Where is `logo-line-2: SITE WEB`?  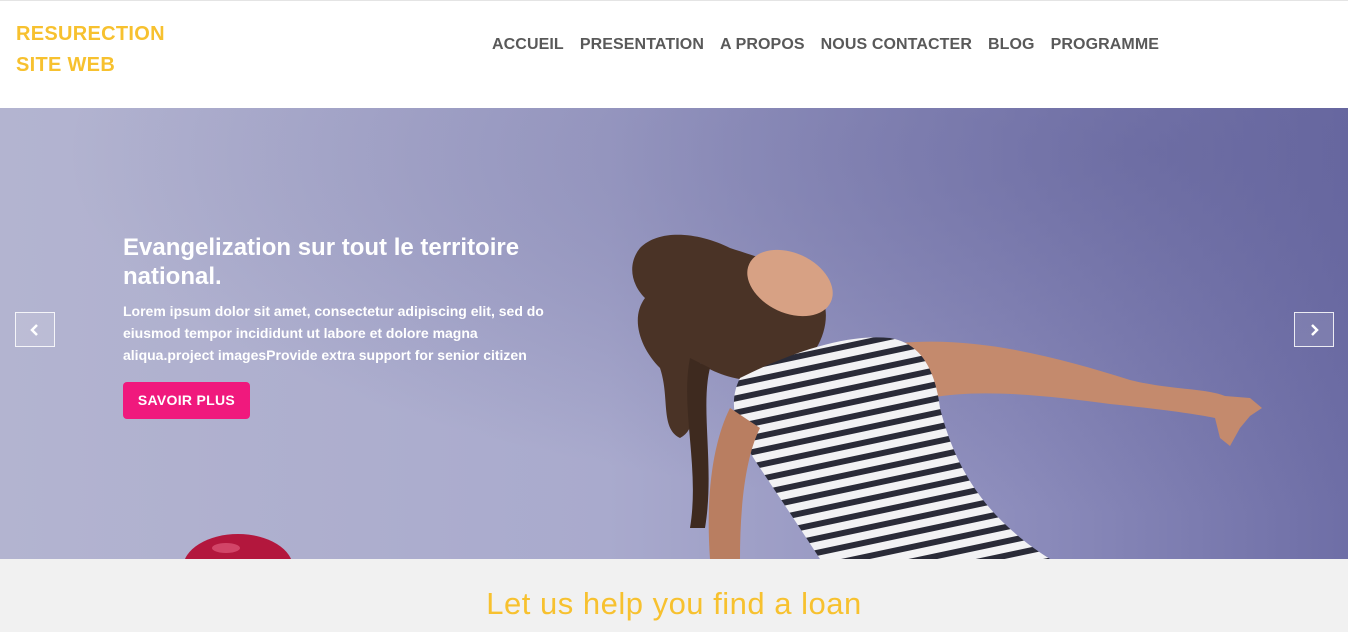
logo-line-2: SITE WEB is located at coordinates (66, 65).